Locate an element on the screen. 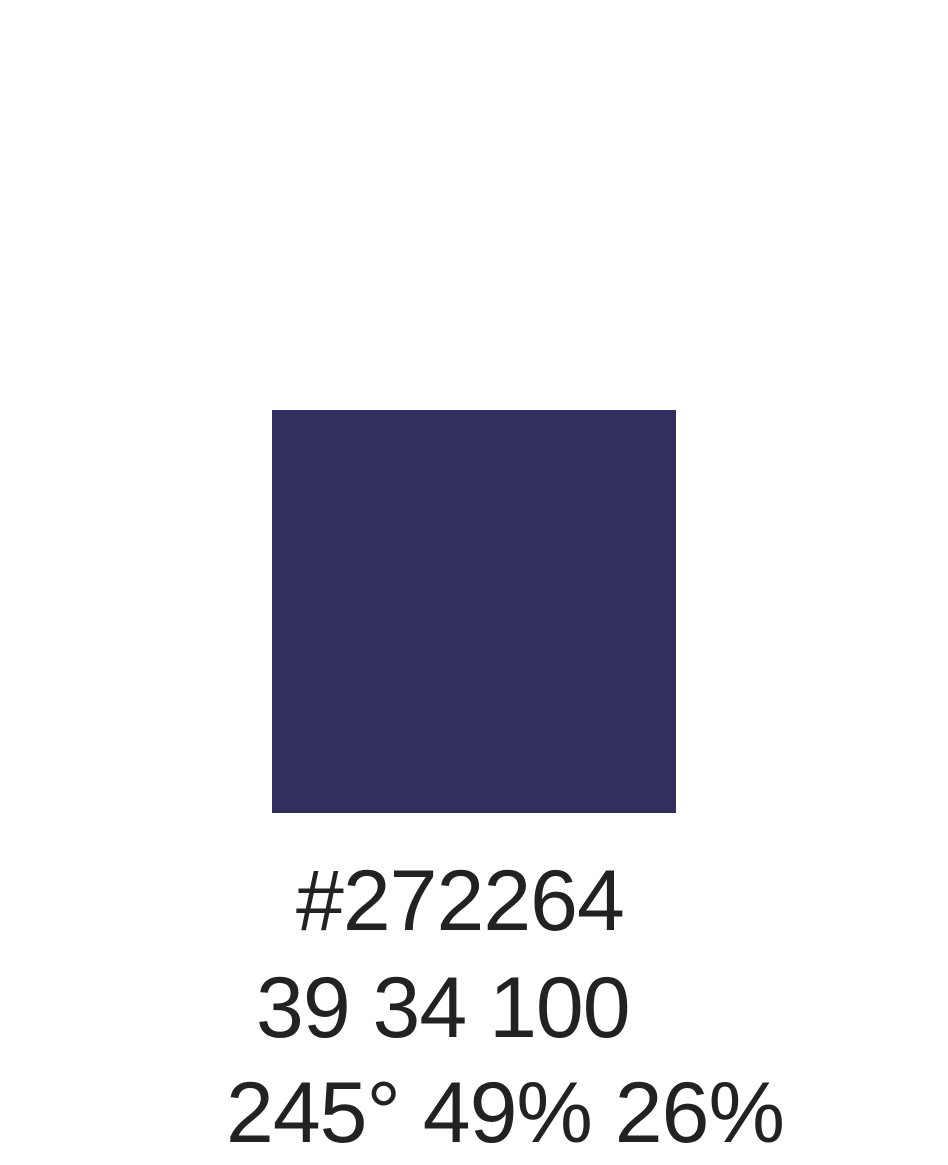  color-swatch is located at coordinates (474, 611).